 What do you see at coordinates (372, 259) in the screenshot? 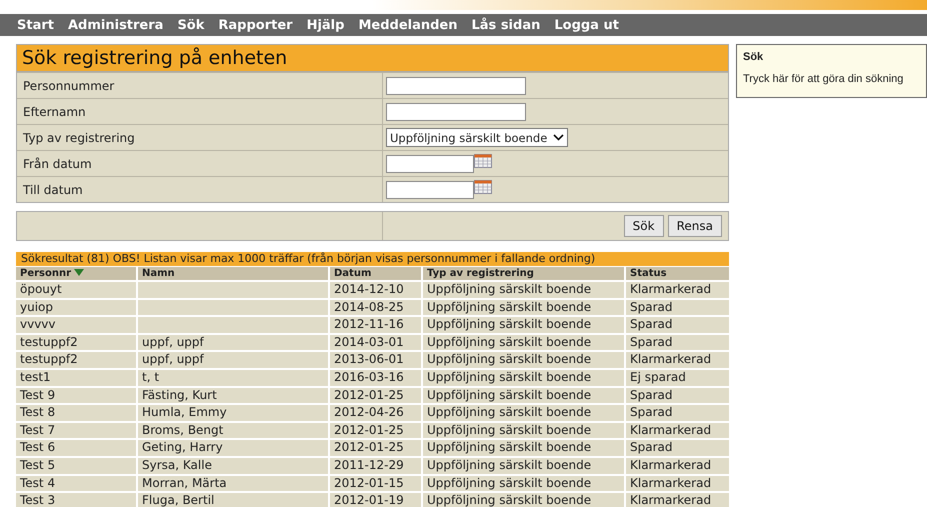
I see `results-summary: Sökresultat (81) OBS! Listan visar max 1000 träffar (från början visas personnummer i fallande ordning)` at bounding box center [372, 259].